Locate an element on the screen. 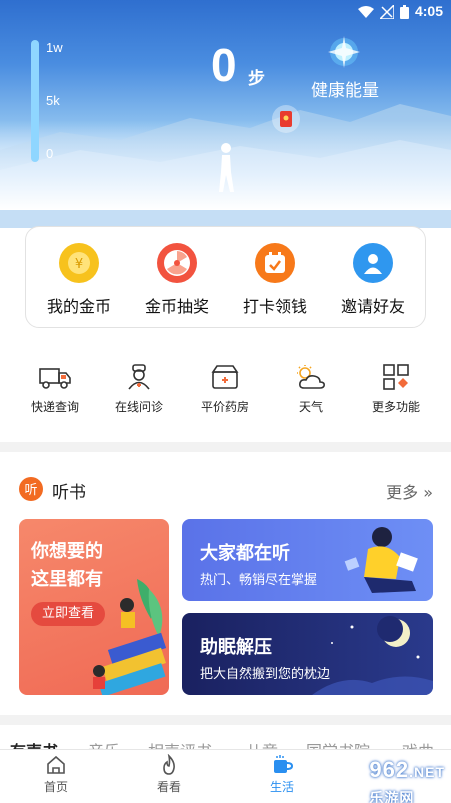 Image resolution: width=451 pixels, height=803 pixels. watermark-cn: 乐游网 is located at coordinates (392, 796).